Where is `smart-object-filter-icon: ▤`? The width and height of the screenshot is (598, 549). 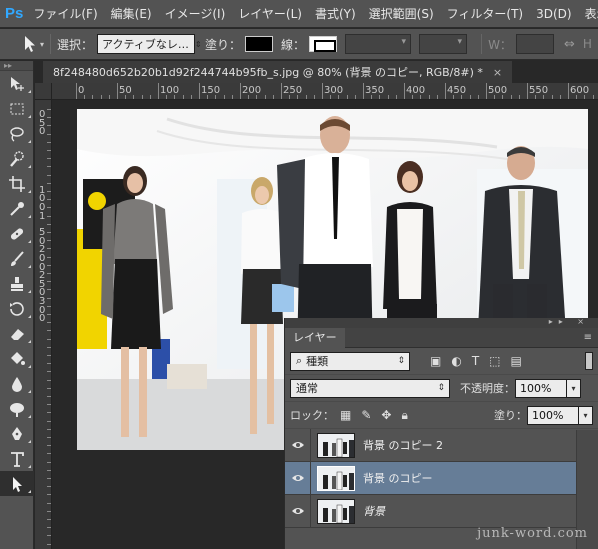 smart-object-filter-icon: ▤ is located at coordinates (516, 361).